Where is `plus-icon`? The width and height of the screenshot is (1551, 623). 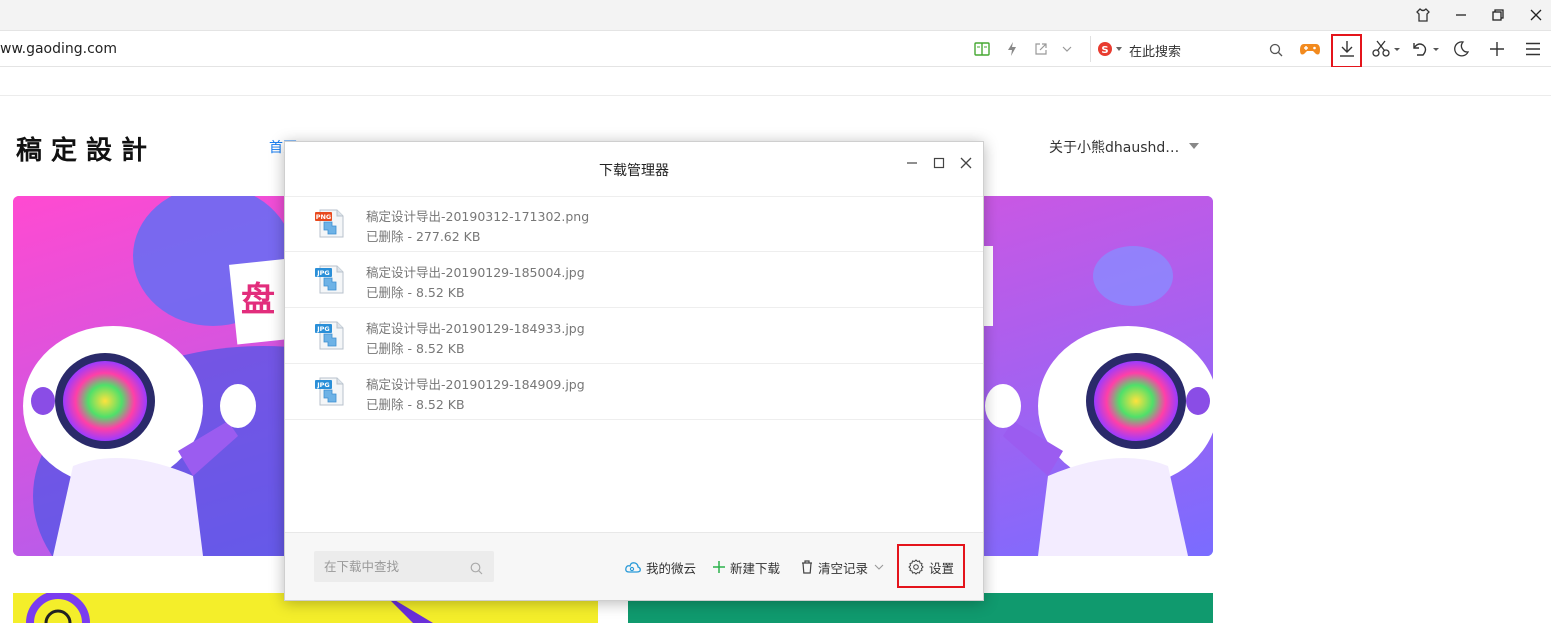 plus-icon is located at coordinates (719, 567).